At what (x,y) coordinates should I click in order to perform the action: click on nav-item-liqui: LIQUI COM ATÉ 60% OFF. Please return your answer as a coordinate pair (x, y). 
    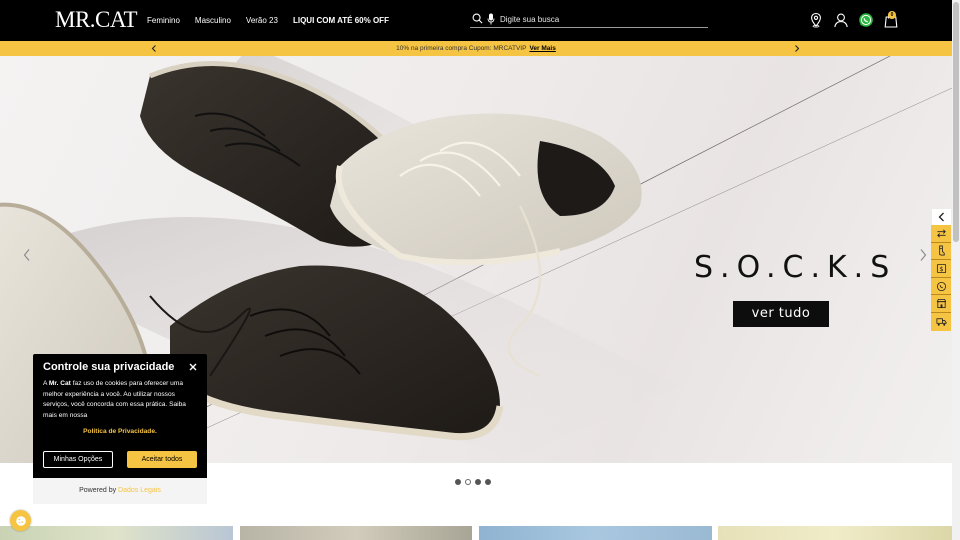
    Looking at the image, I should click on (341, 20).